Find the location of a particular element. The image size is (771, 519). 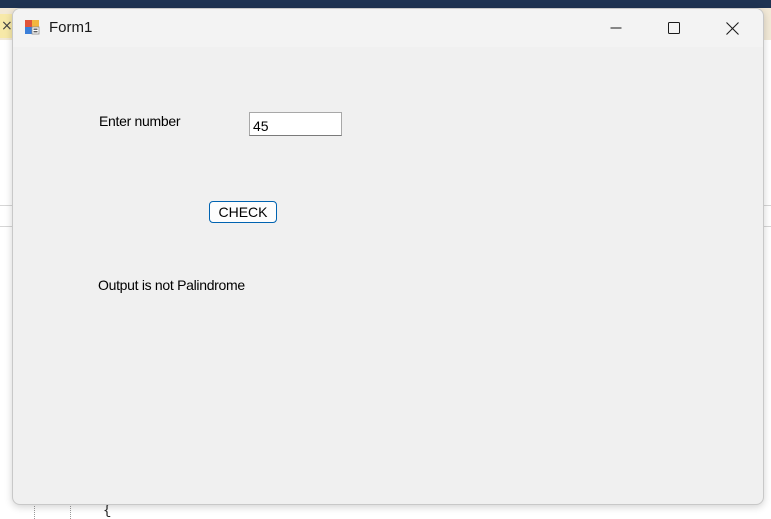

close-button is located at coordinates (732, 28).